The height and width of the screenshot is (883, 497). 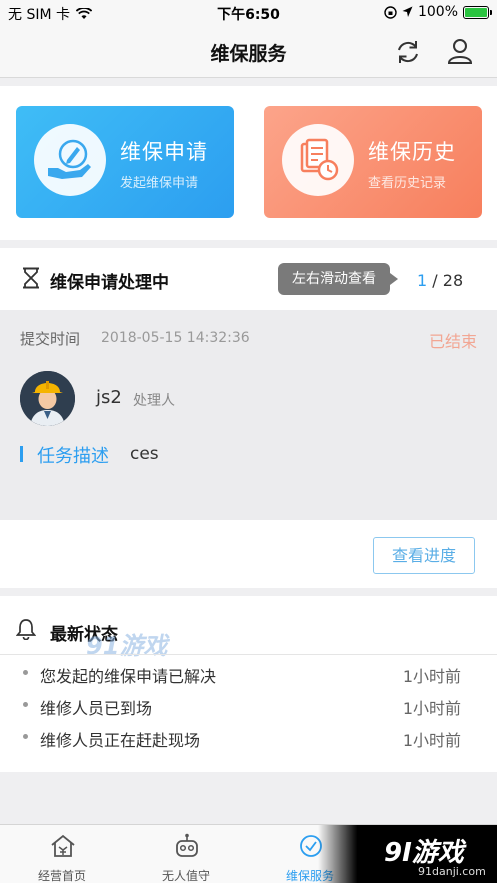 I want to click on view-progress-button: 查看进度, so click(x=424, y=555).